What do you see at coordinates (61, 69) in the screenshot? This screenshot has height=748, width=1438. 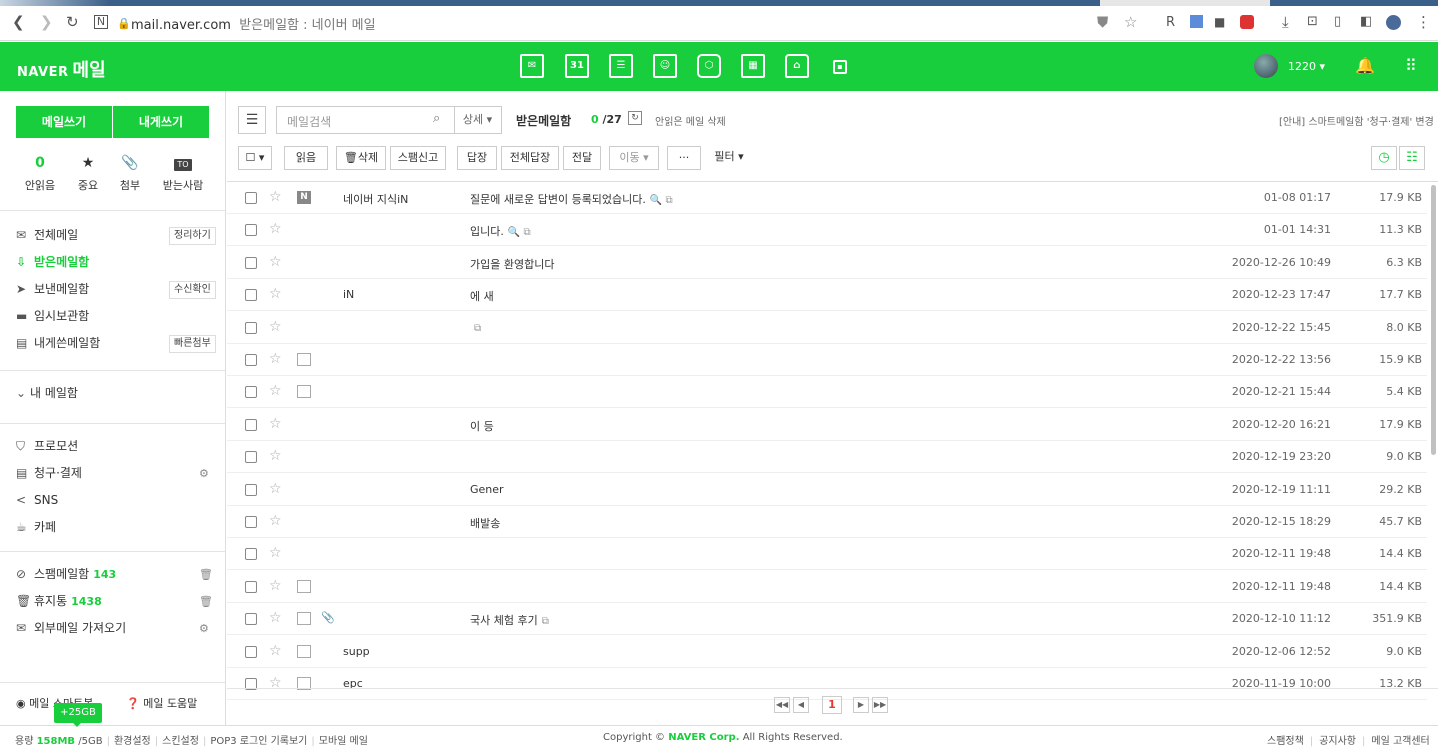 I see `naver-mail-logo: NAVER 메일` at bounding box center [61, 69].